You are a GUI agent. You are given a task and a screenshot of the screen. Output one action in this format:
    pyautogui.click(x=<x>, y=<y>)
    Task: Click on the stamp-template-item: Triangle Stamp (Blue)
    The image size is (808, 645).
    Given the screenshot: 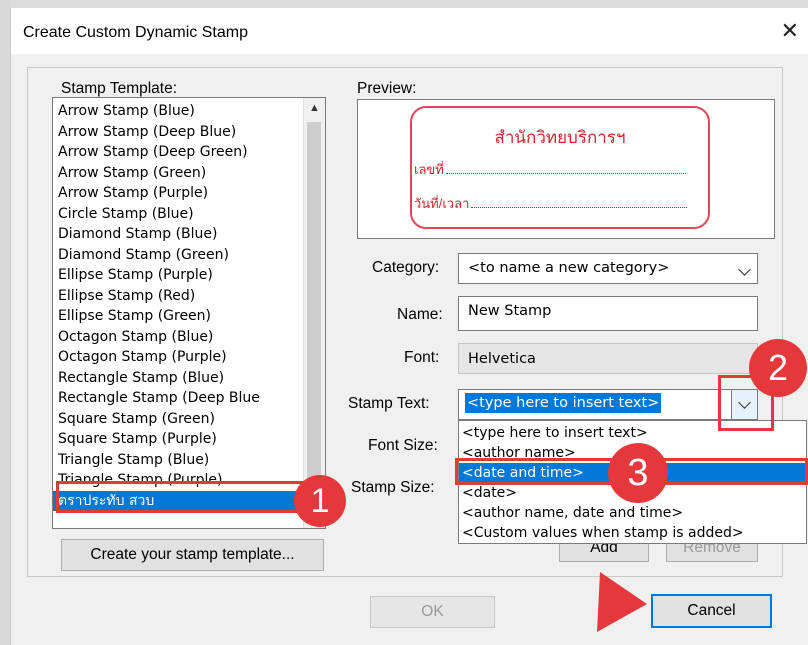 What is the action you would take?
    pyautogui.click(x=177, y=460)
    